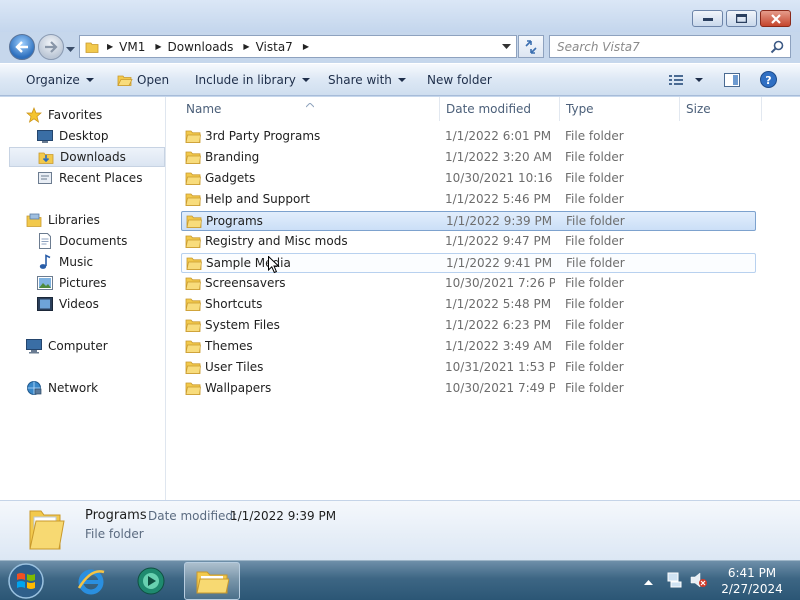  I want to click on taskbar-internet-explorer, so click(91, 581).